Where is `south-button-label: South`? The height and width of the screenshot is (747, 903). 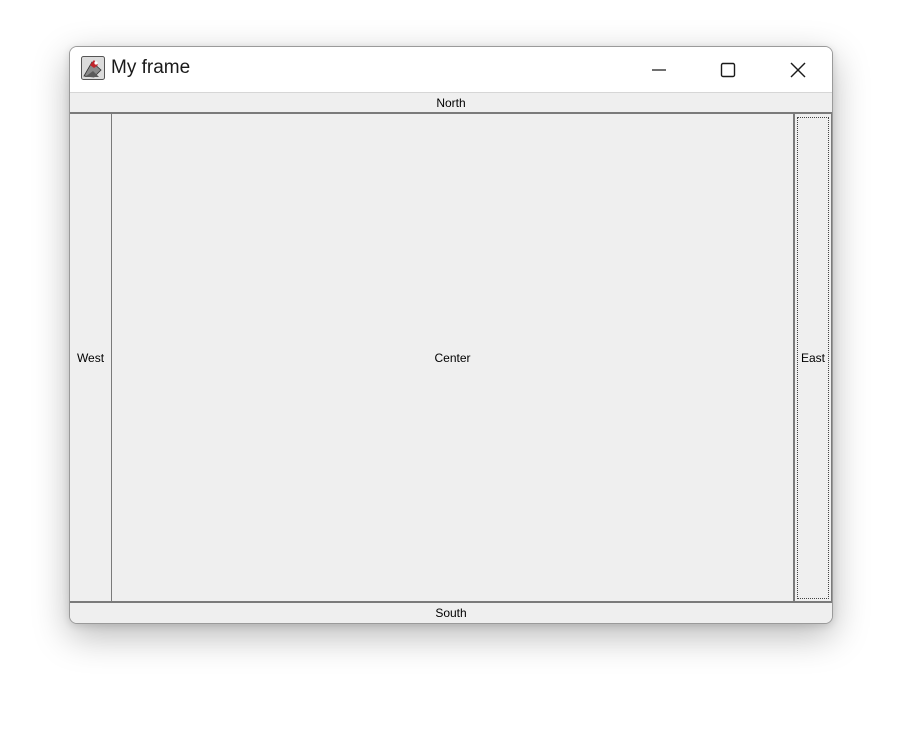
south-button-label: South is located at coordinates (451, 613).